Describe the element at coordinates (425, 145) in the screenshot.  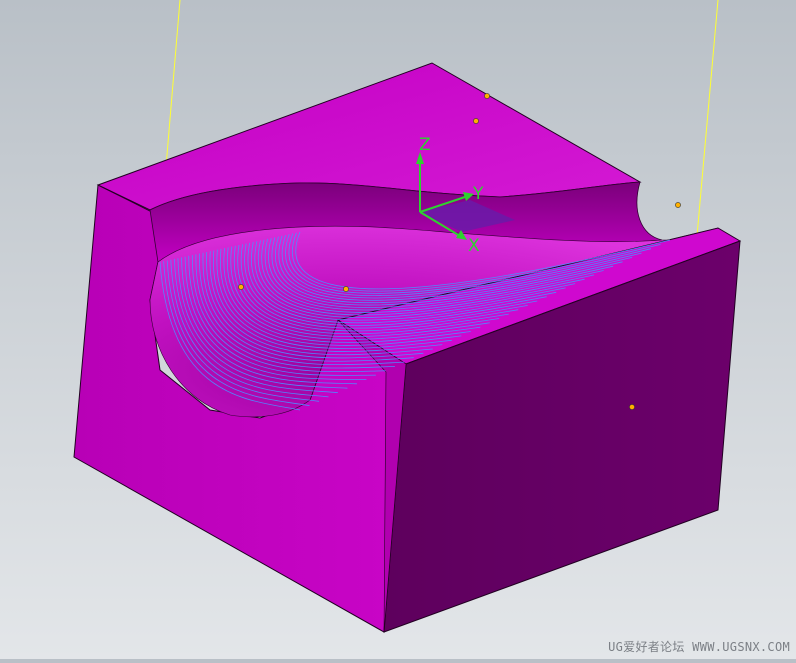
I see `z-axis-label: Z` at that location.